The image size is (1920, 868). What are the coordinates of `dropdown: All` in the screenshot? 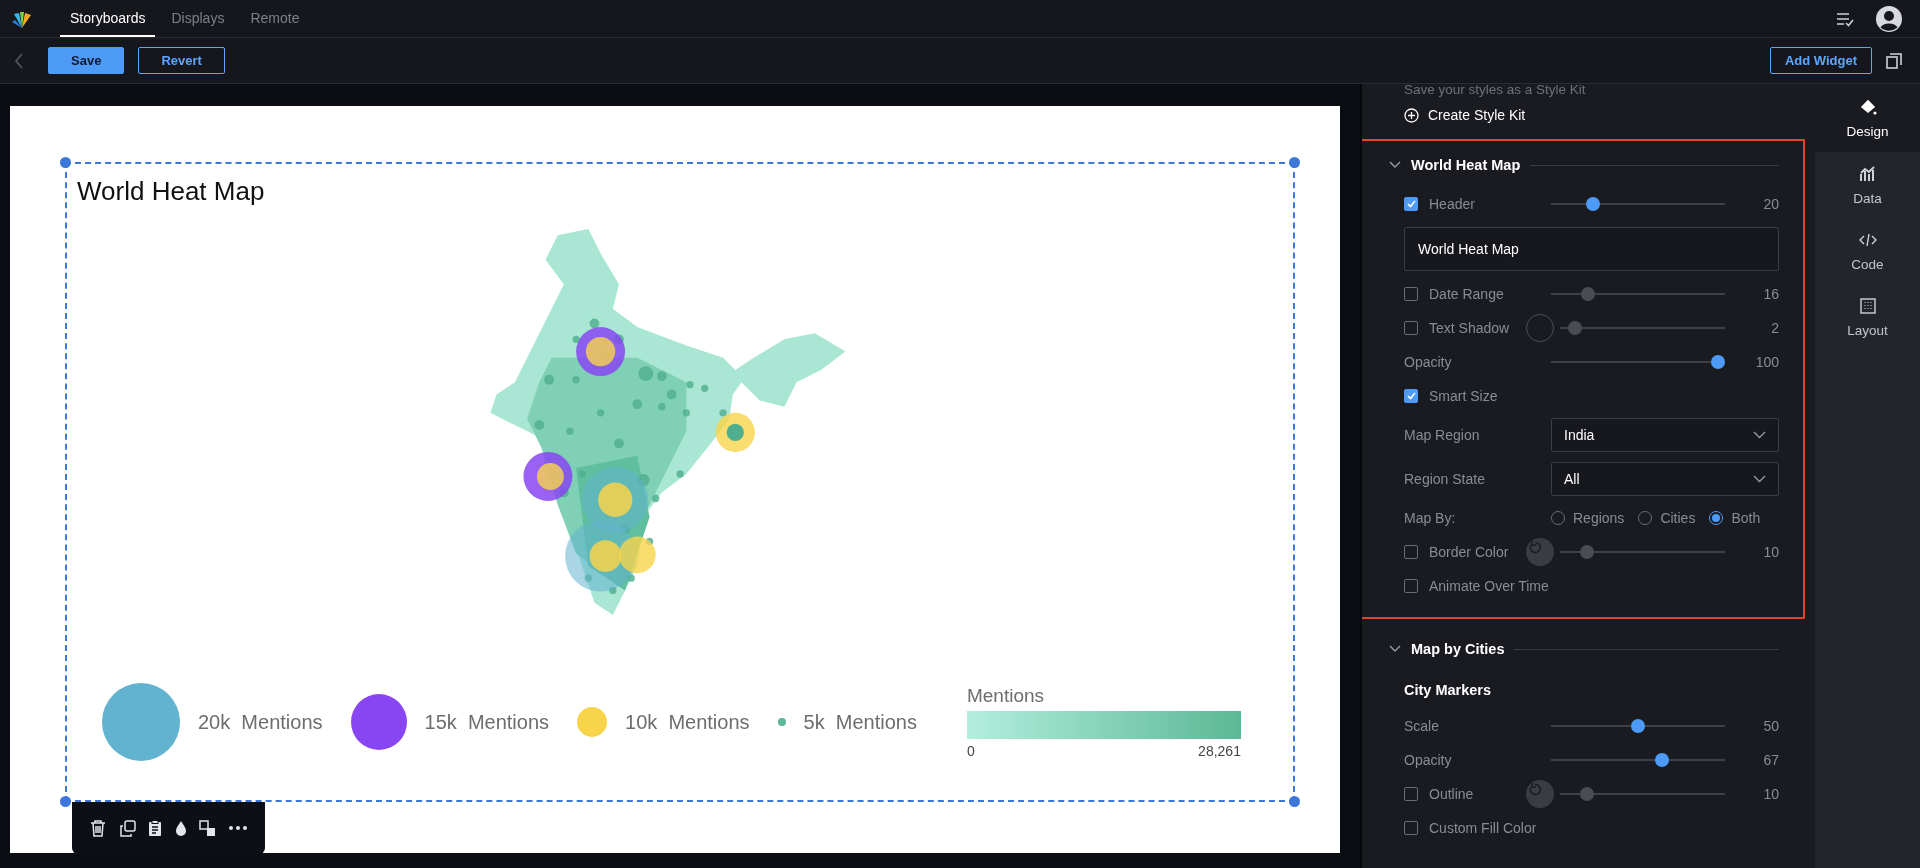 It's located at (1665, 479).